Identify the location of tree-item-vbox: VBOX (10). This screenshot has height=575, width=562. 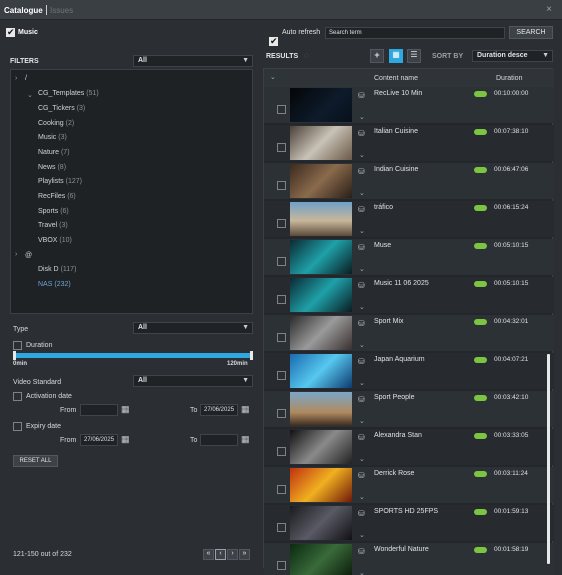
(55, 240).